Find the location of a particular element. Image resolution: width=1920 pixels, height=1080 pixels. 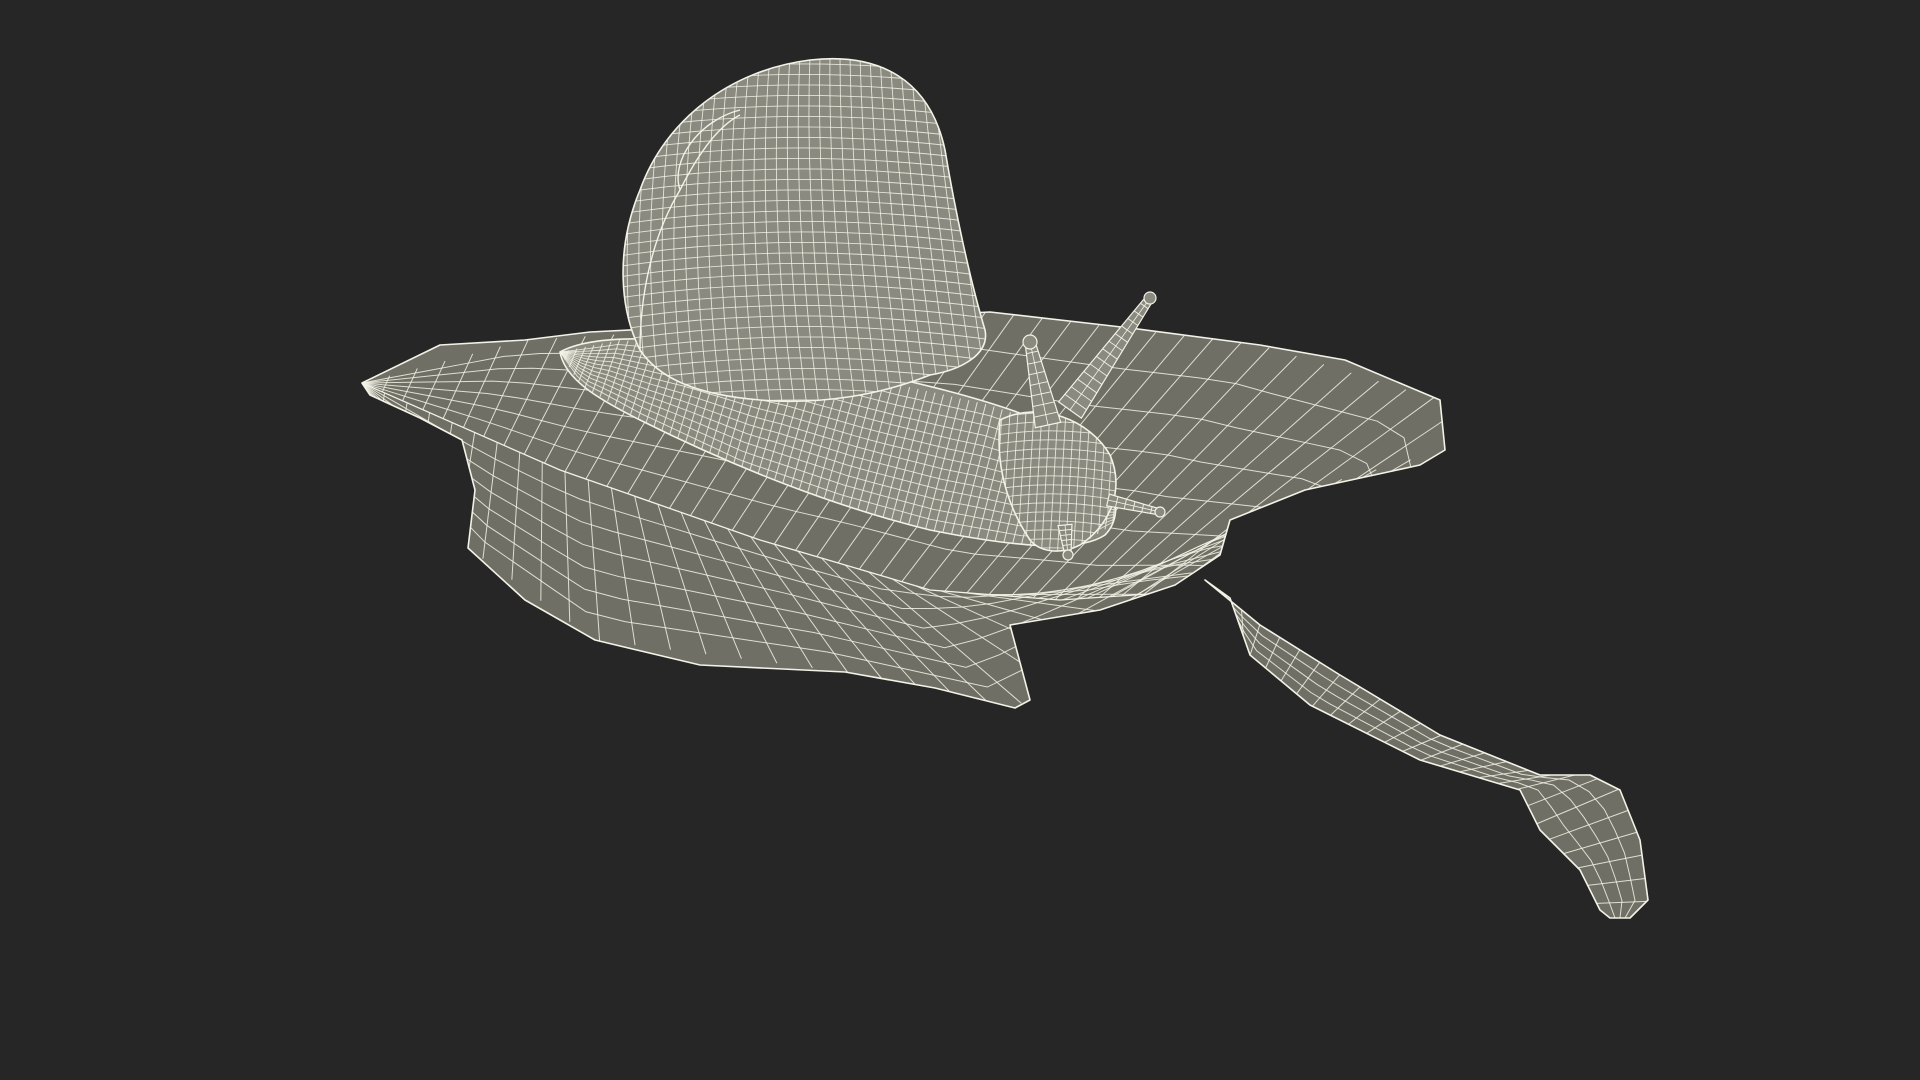

snail-shell is located at coordinates (804, 230).